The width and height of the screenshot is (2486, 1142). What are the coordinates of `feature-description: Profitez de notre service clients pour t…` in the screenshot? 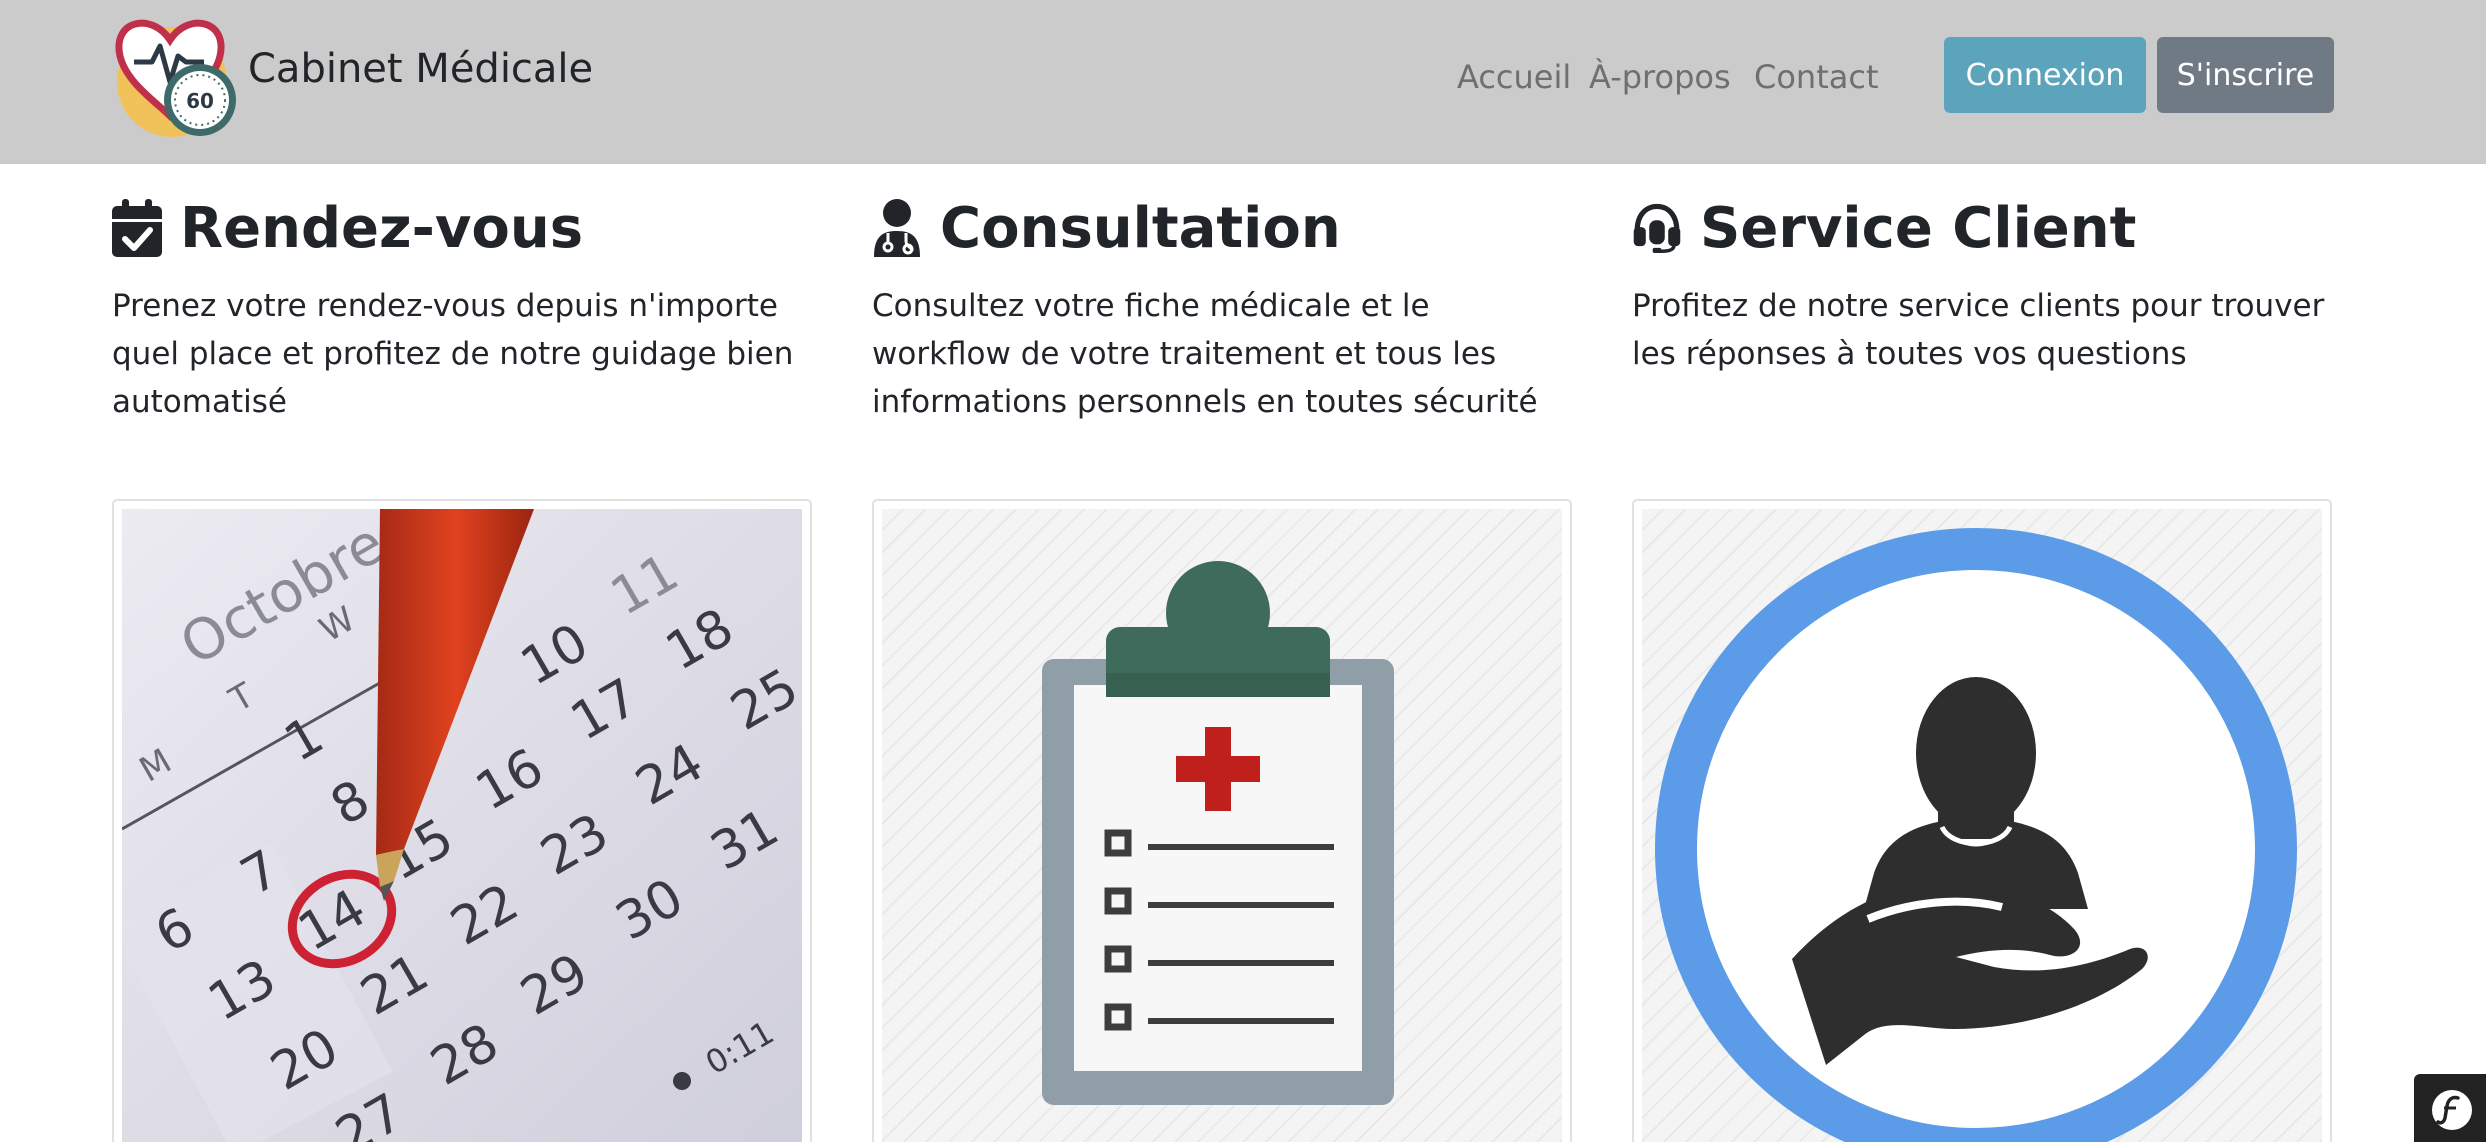 It's located at (1978, 330).